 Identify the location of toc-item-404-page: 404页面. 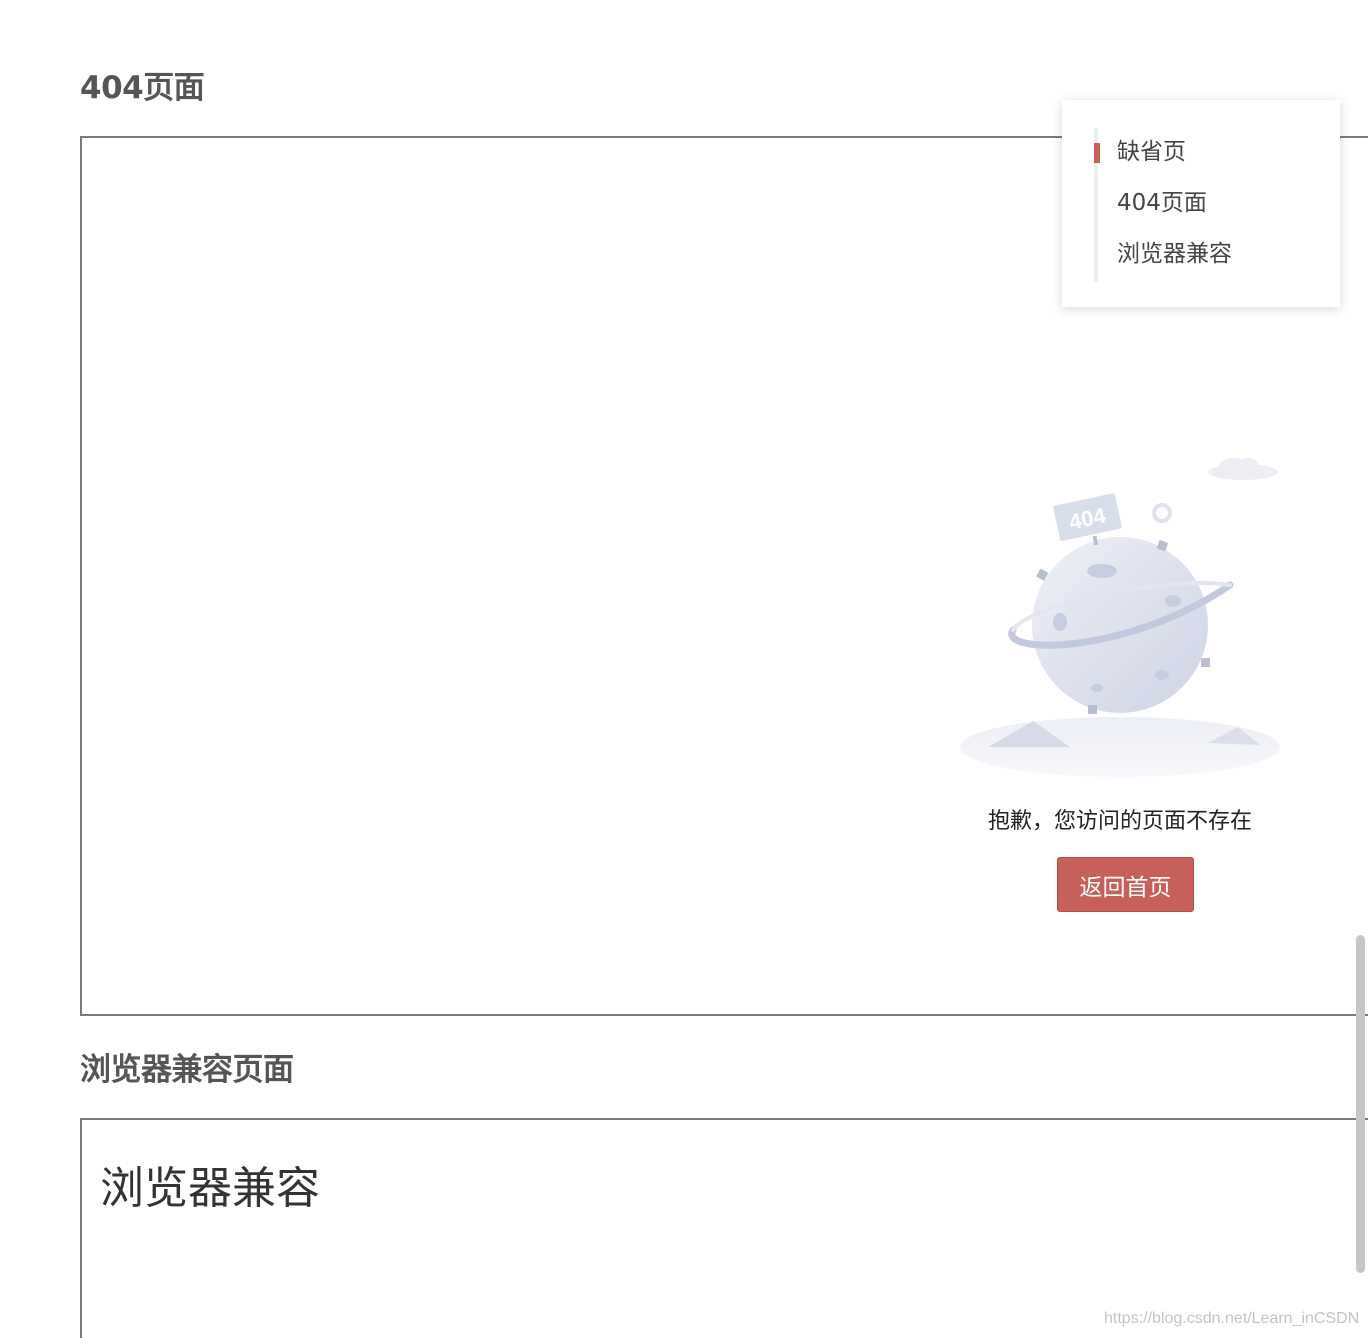
(1174, 211).